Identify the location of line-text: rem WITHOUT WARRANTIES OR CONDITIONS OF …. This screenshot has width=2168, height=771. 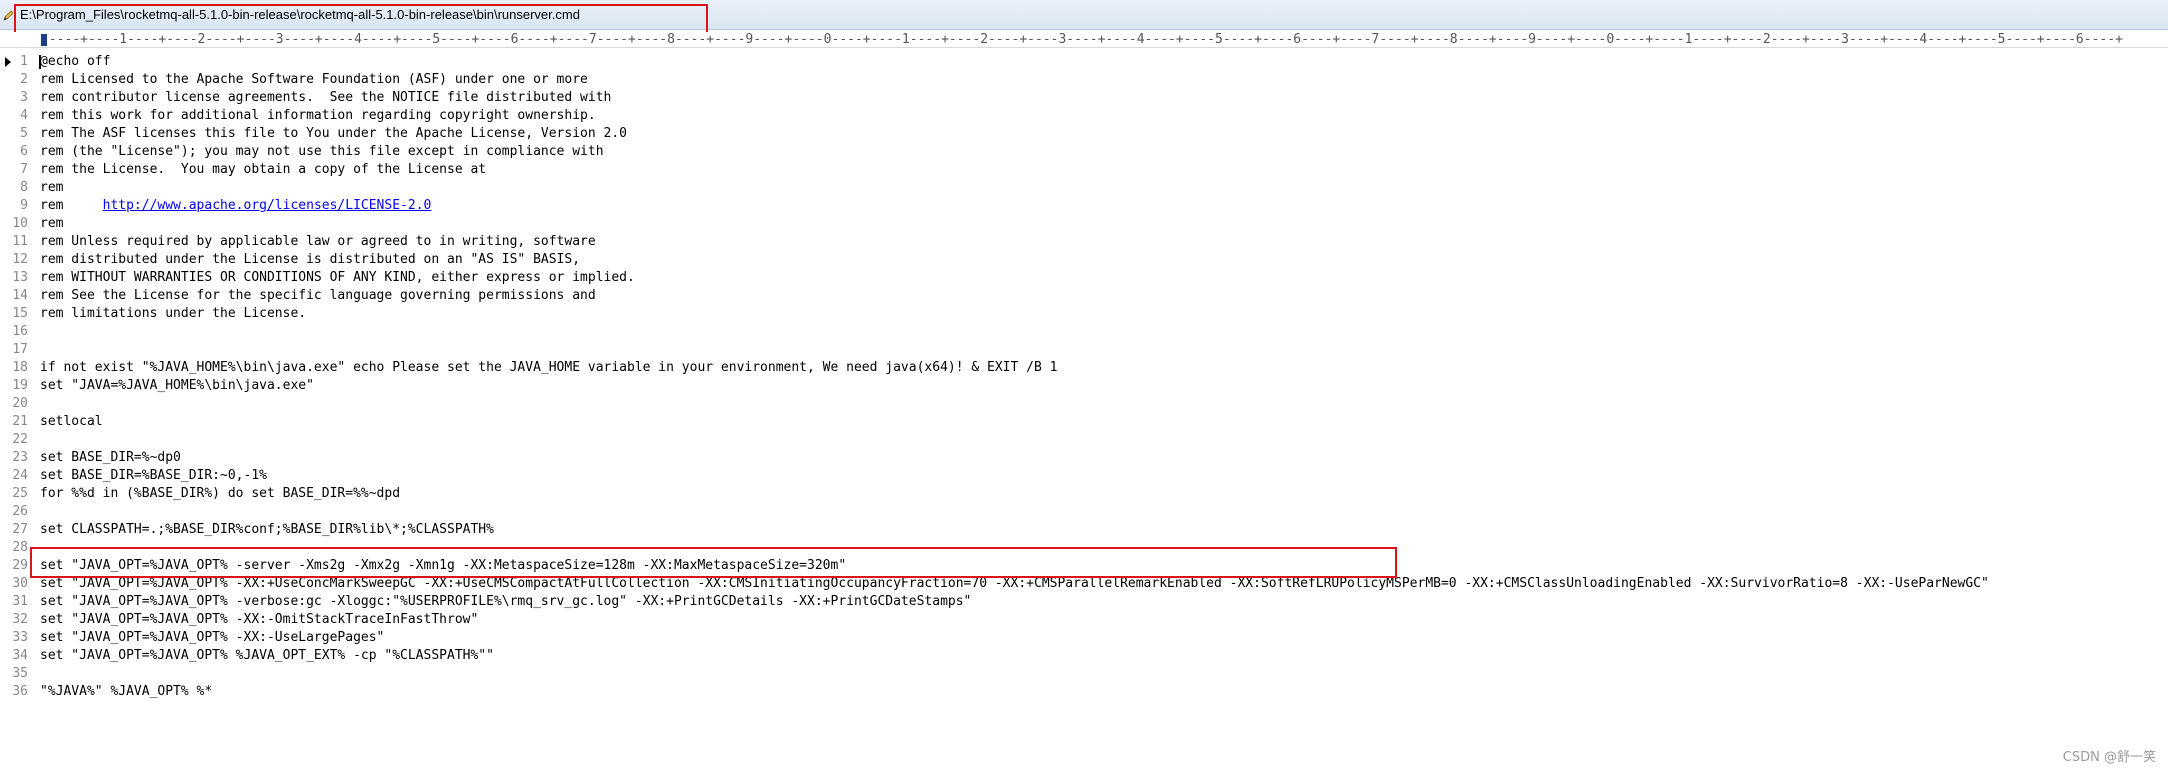
(337, 278).